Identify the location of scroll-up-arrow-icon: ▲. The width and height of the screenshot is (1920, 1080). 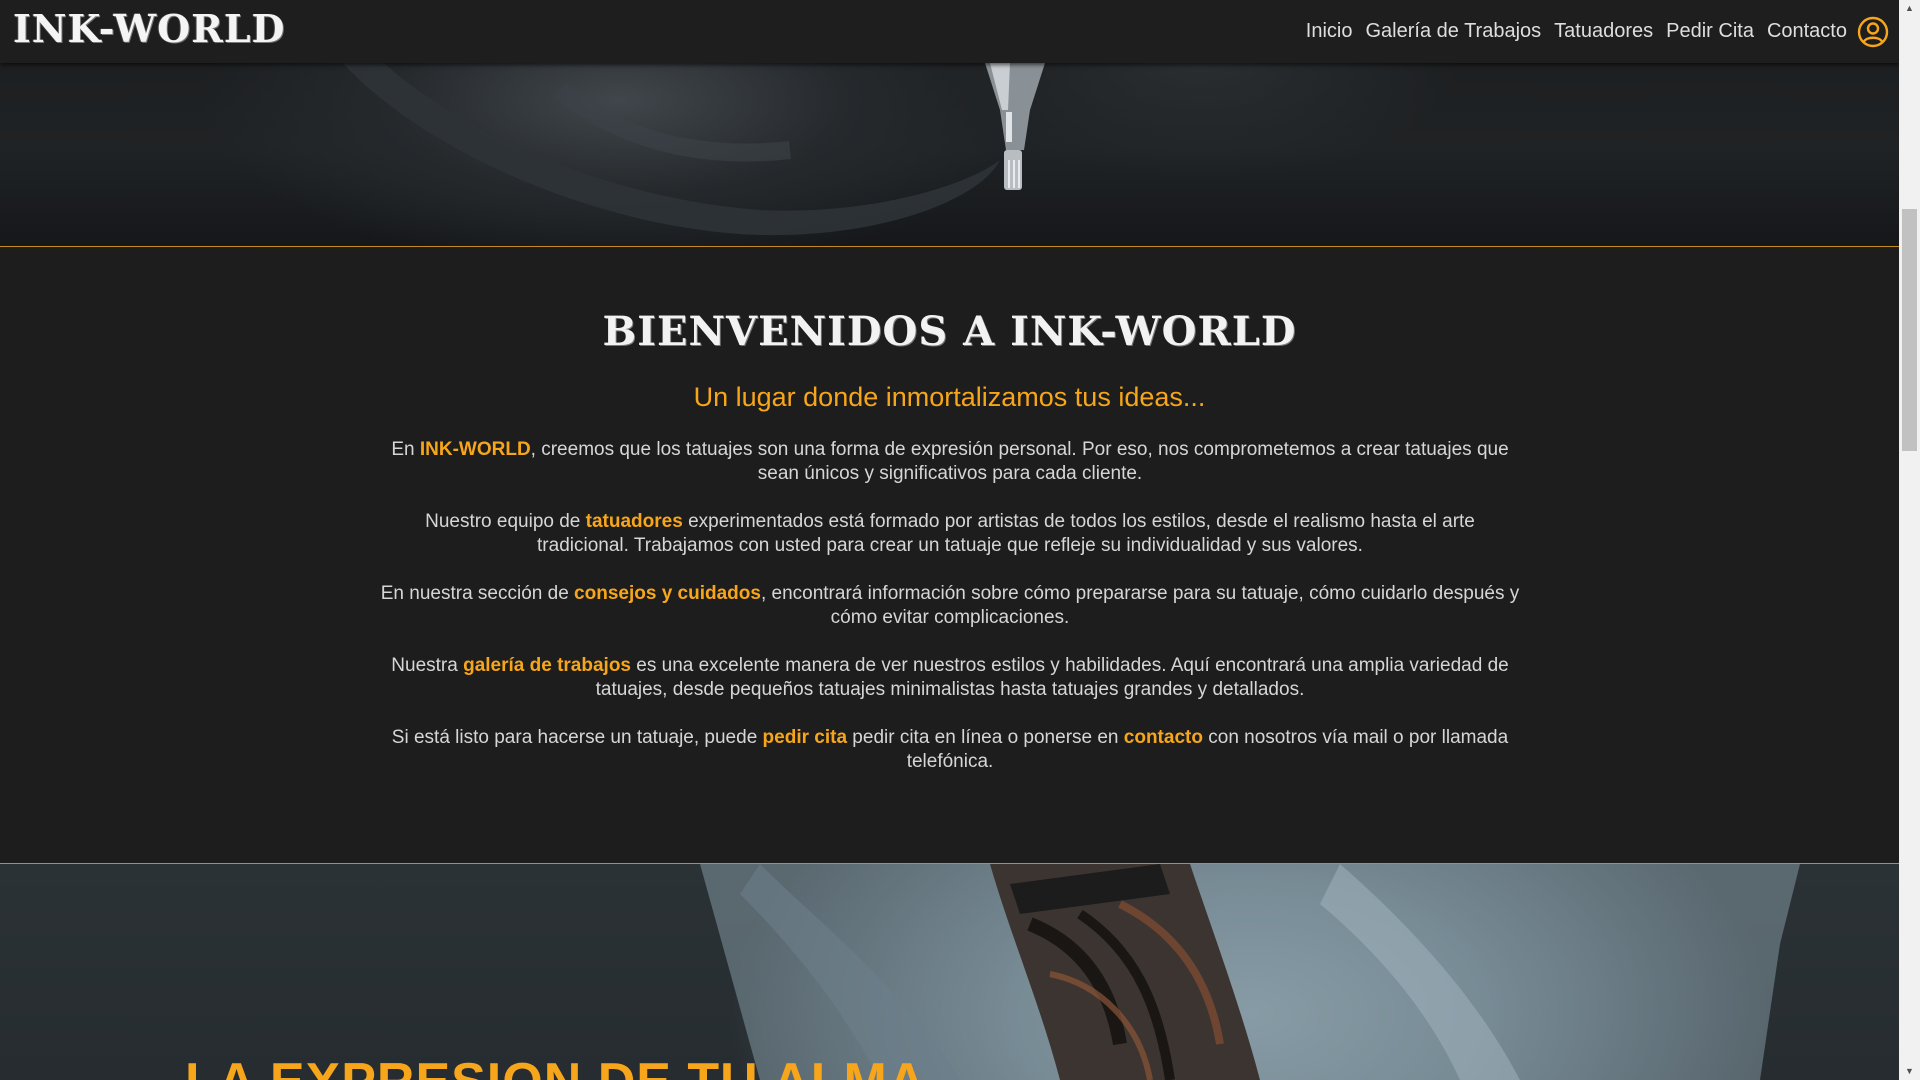
(1909, 8).